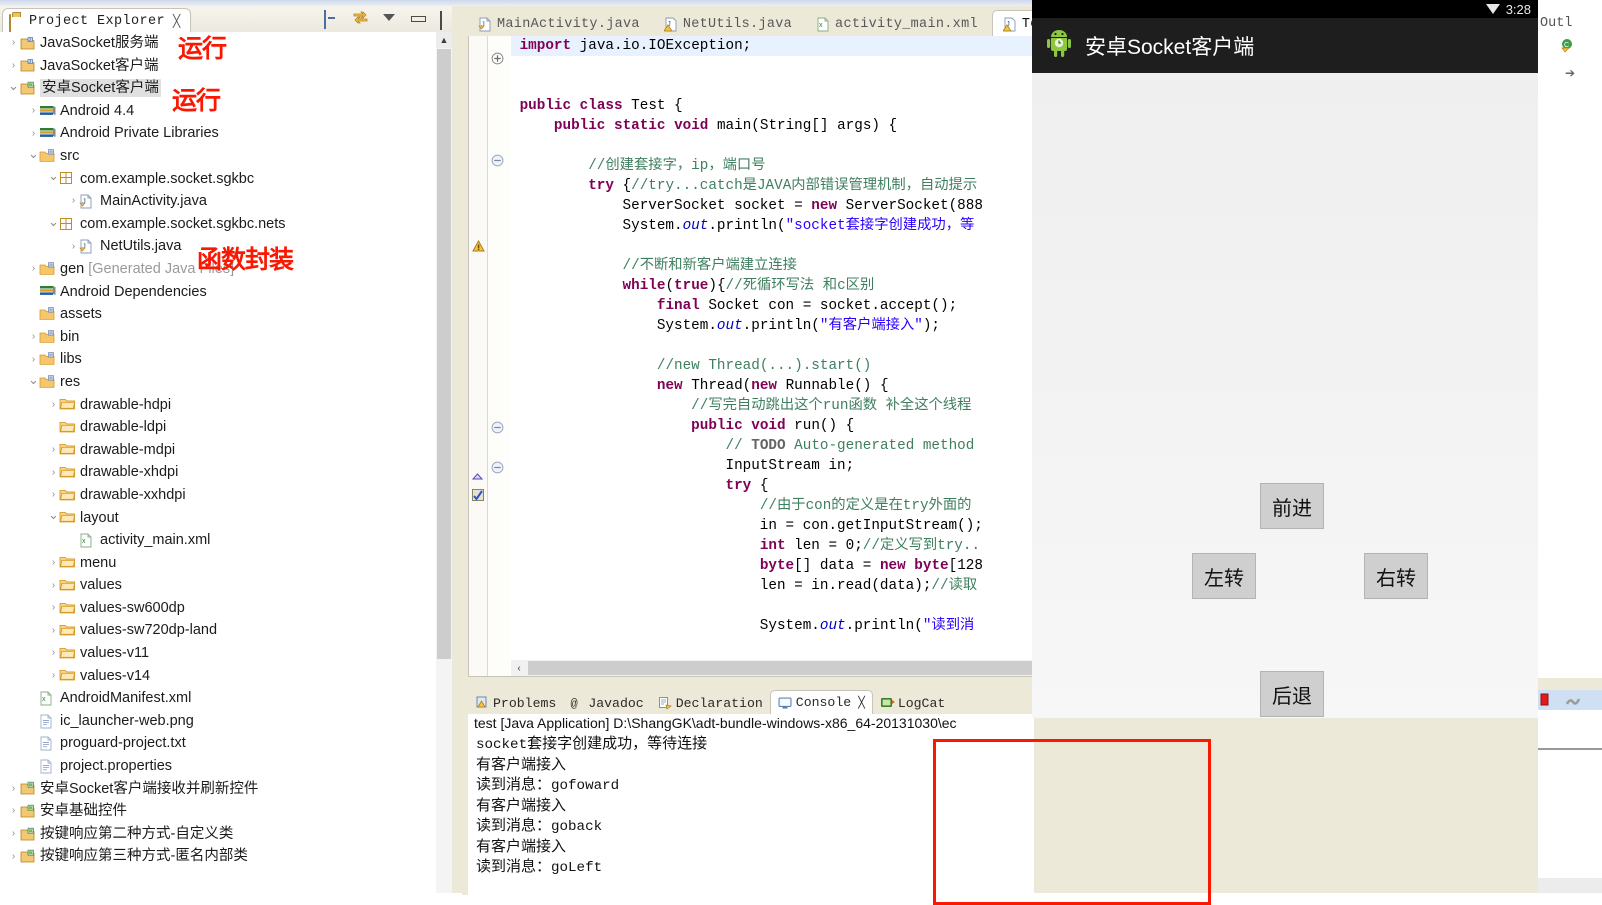  What do you see at coordinates (360, 18) in the screenshot?
I see `link-with-editor-icon` at bounding box center [360, 18].